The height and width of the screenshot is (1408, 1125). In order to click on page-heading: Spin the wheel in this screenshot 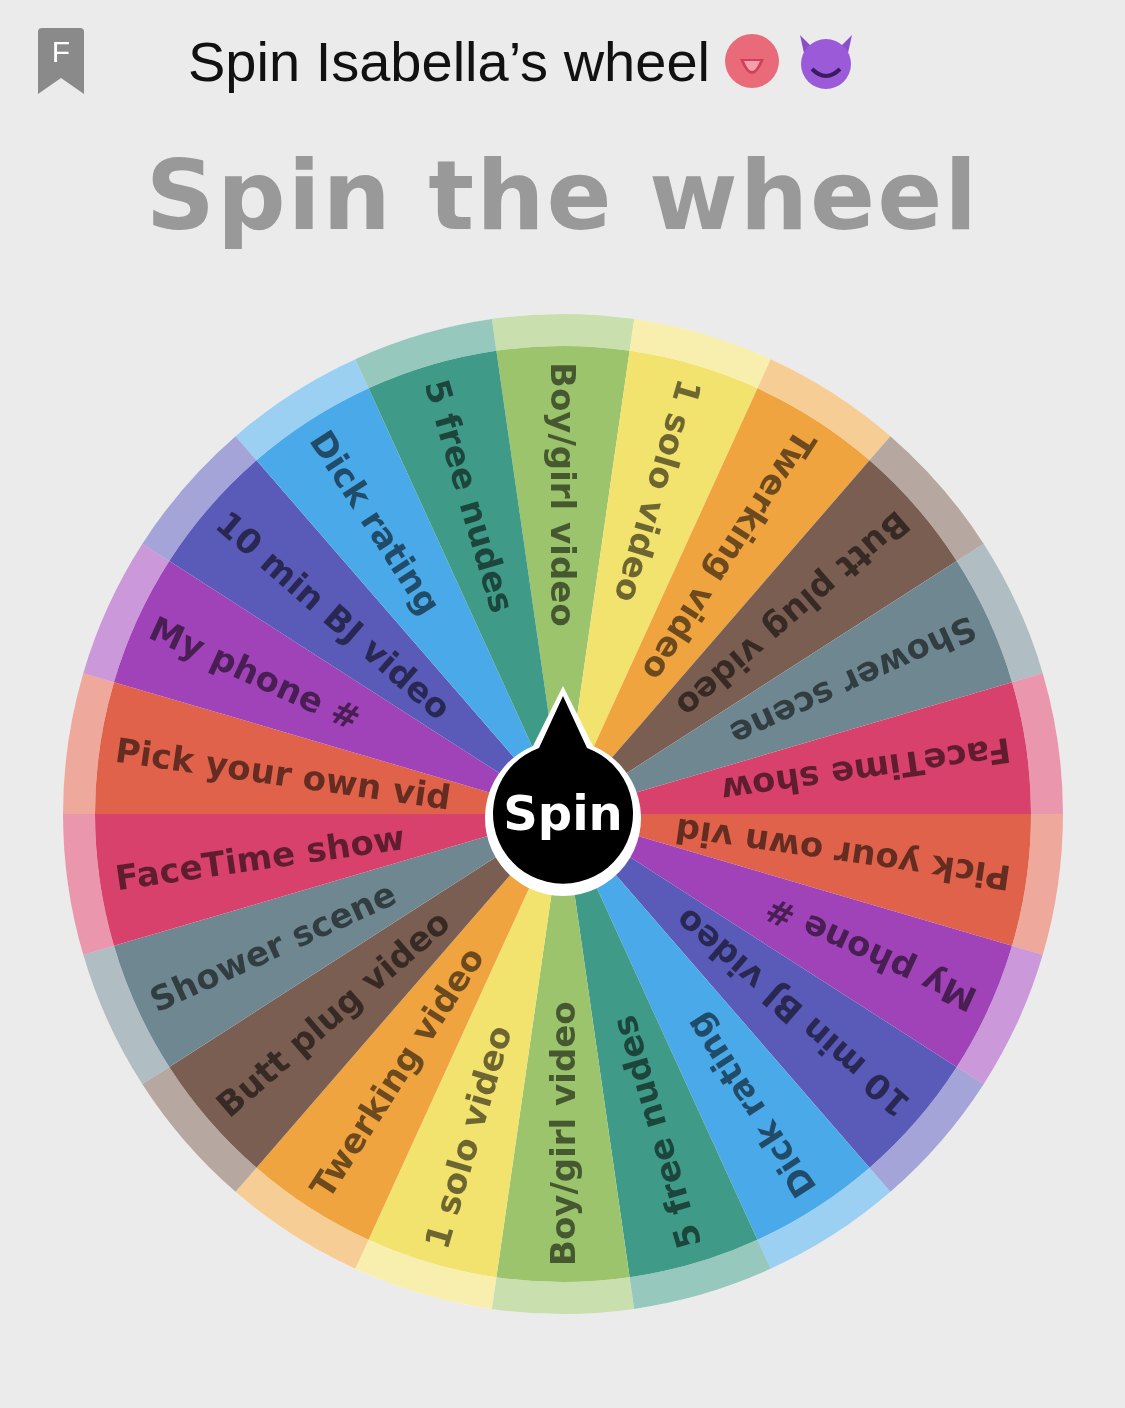, I will do `click(562, 196)`.